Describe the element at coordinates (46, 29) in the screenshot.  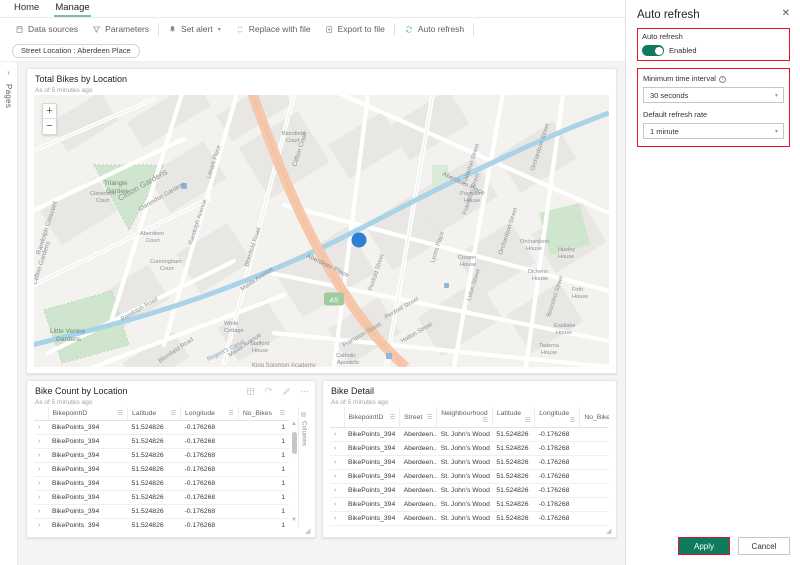
I see `data-sources-button: Data sources` at that location.